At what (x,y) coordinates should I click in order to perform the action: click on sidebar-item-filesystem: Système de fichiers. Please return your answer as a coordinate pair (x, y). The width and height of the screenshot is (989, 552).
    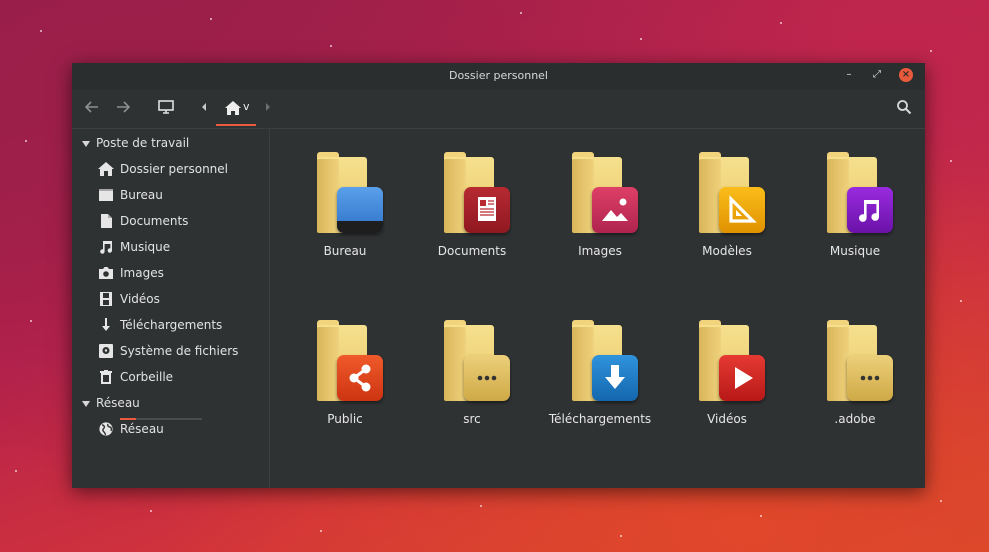
    Looking at the image, I should click on (180, 351).